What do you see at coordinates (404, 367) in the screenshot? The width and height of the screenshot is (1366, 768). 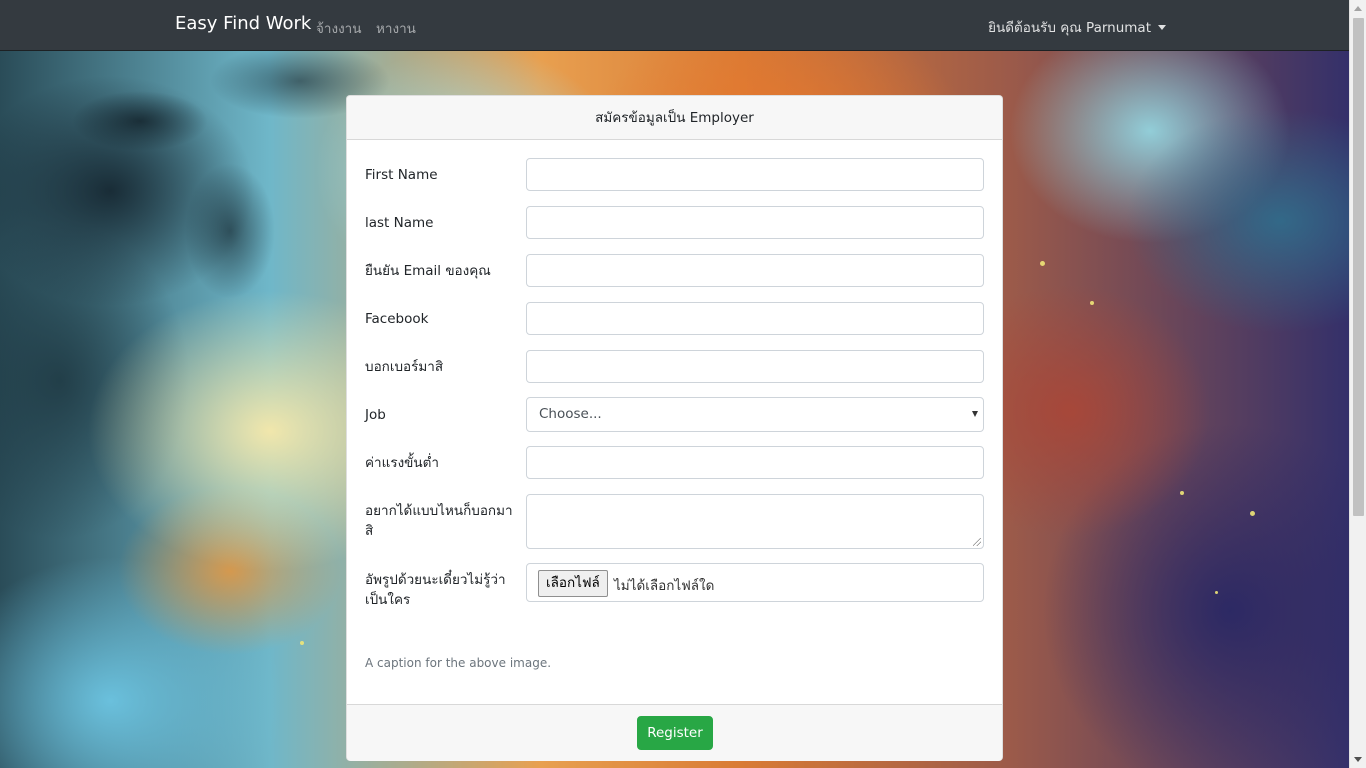 I see `phone-label: บอกเบอร์มาสิ` at bounding box center [404, 367].